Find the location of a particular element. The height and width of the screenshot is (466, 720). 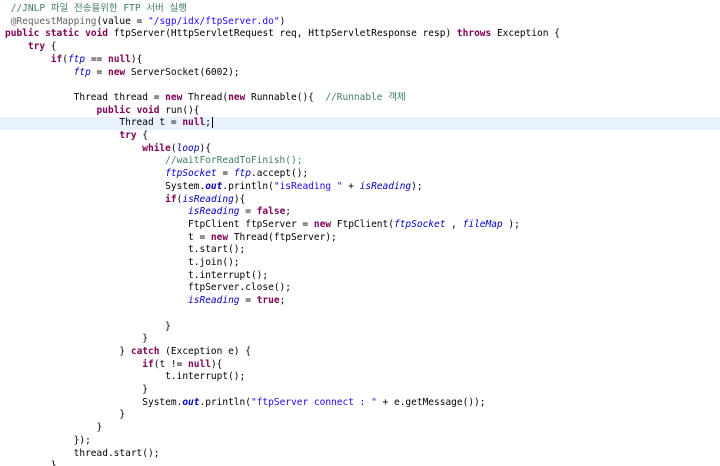

code-line: public void run(){ is located at coordinates (360, 111).